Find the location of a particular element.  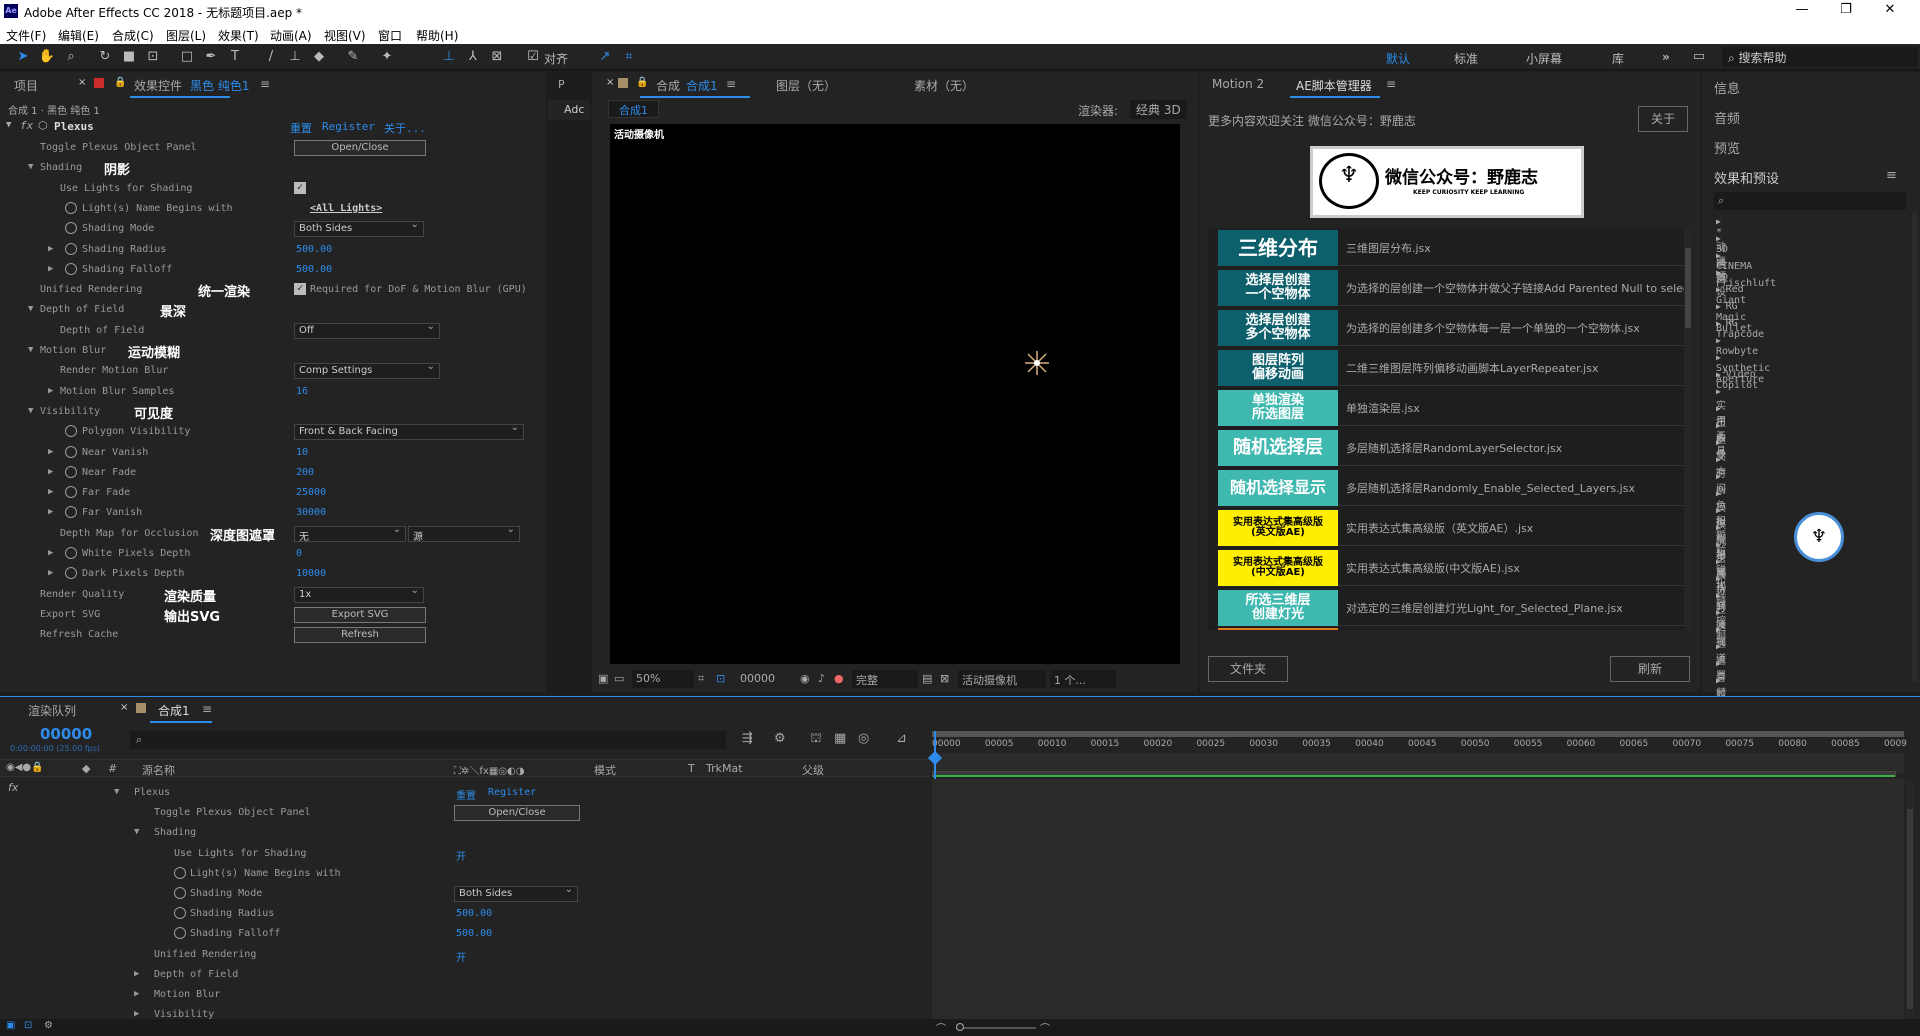

script-item: 随机选择层 多层随机选择层RandomLayerSelector.jsx is located at coordinates (1452, 447).